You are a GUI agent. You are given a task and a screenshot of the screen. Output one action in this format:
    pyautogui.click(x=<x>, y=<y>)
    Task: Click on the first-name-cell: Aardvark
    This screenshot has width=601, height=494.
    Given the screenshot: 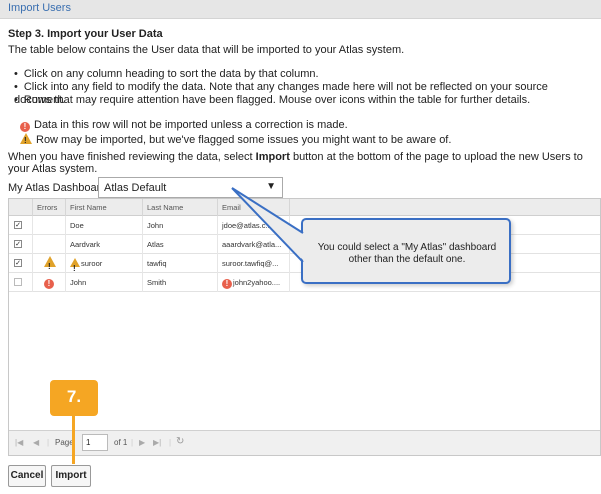 What is the action you would take?
    pyautogui.click(x=104, y=244)
    